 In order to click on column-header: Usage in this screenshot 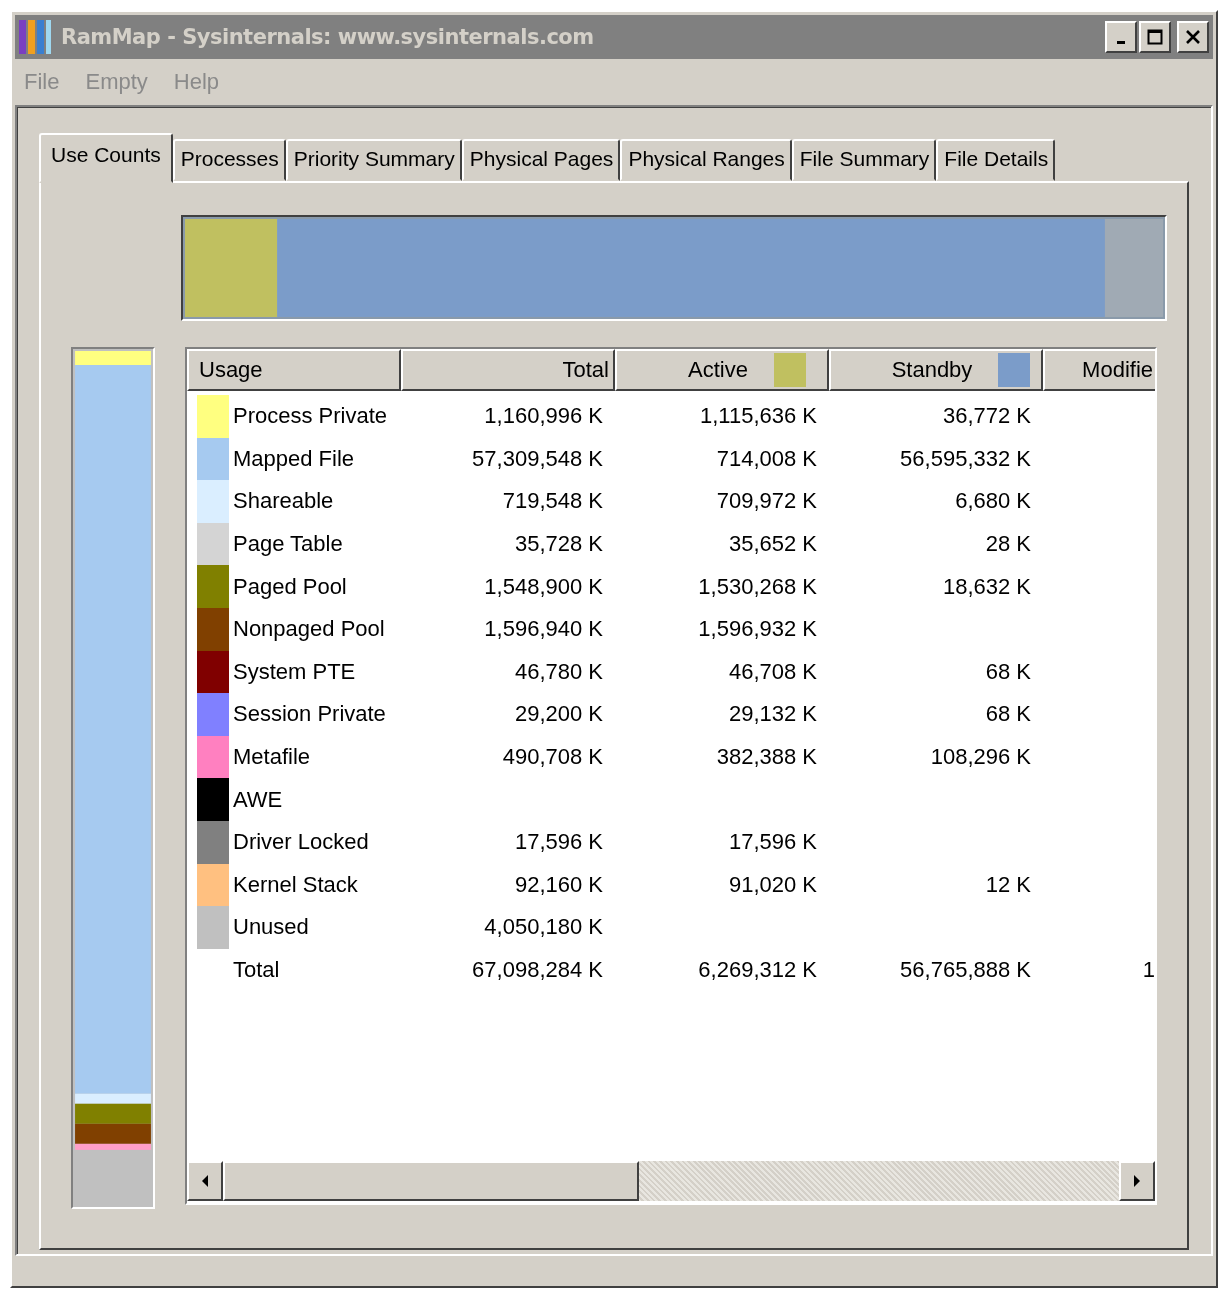, I will do `click(294, 370)`.